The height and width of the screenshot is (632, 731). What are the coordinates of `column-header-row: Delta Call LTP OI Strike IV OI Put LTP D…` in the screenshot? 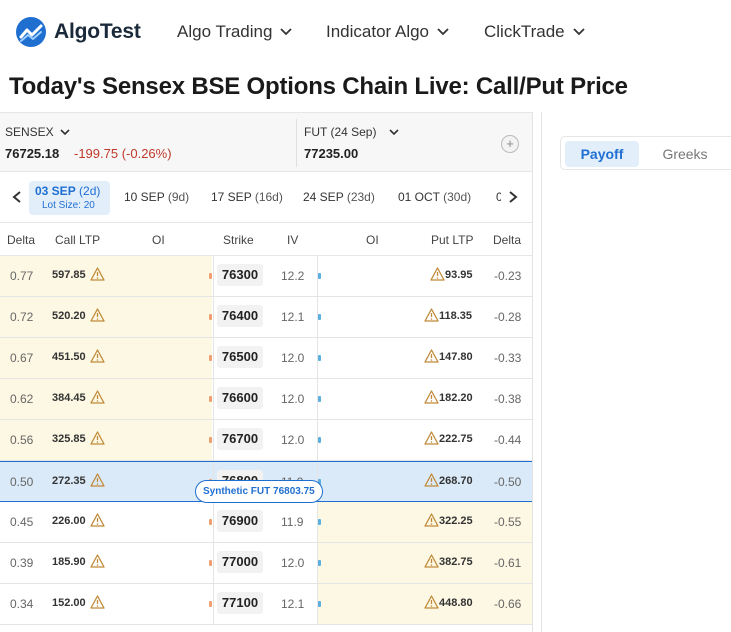 It's located at (266, 240).